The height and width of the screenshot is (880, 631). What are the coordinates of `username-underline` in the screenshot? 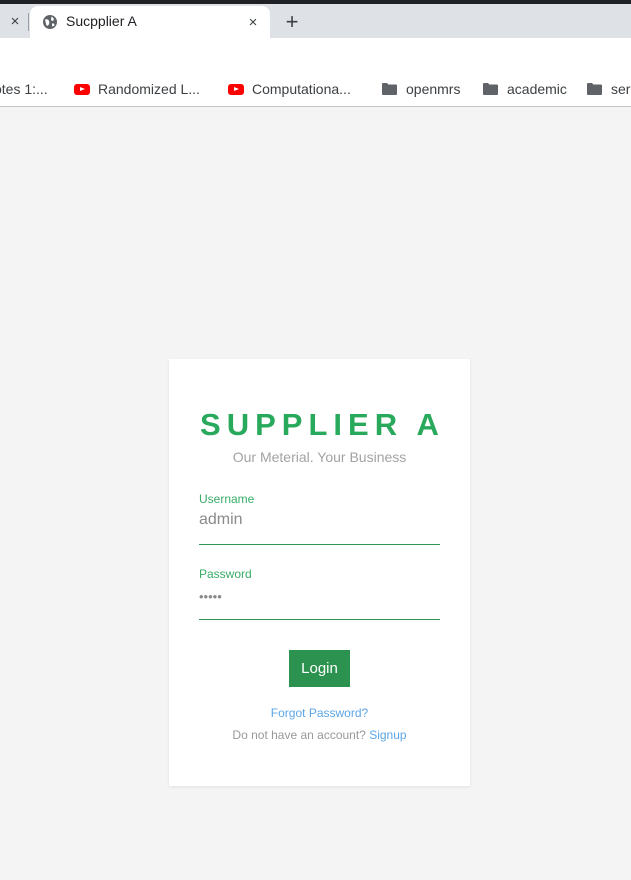 It's located at (319, 544).